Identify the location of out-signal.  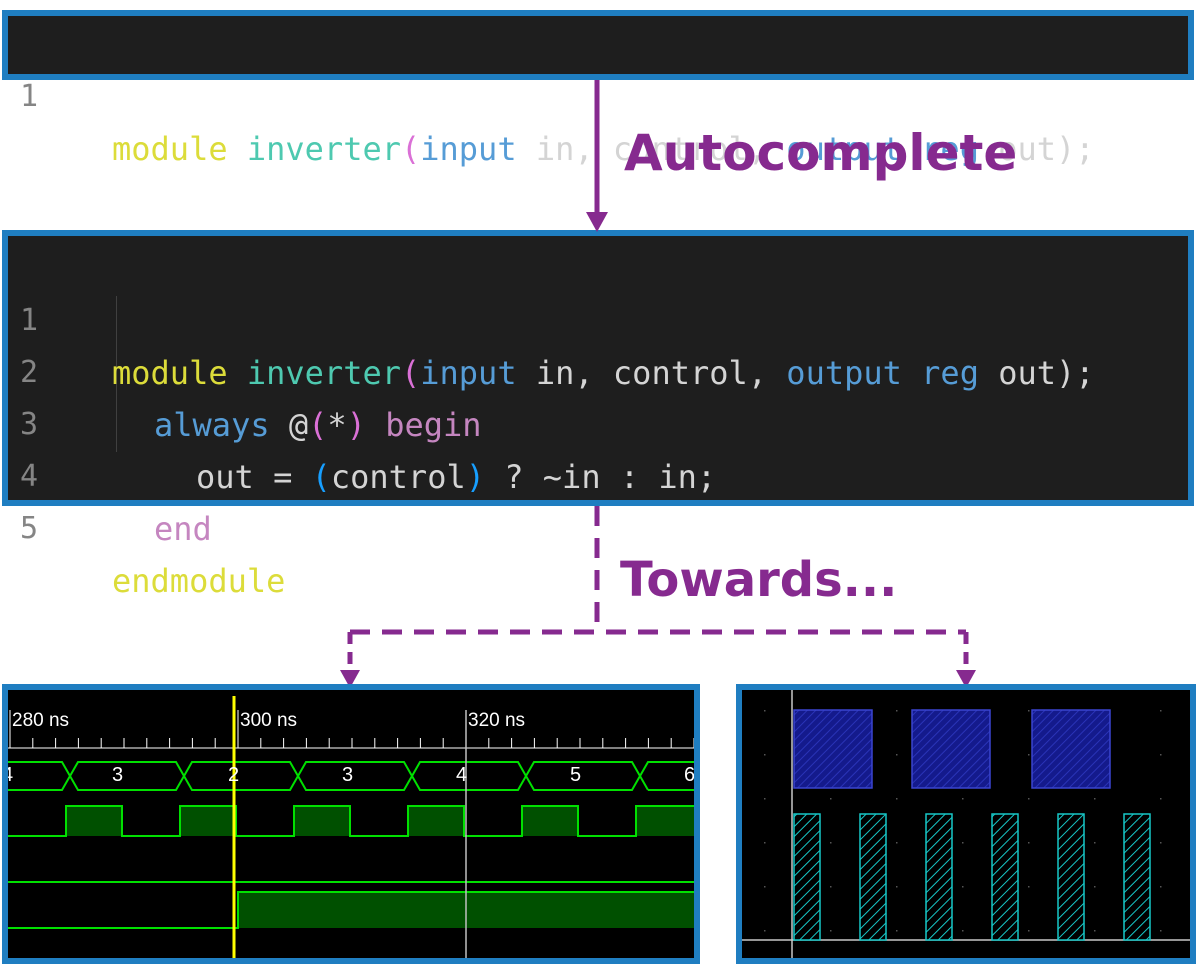
(351, 910).